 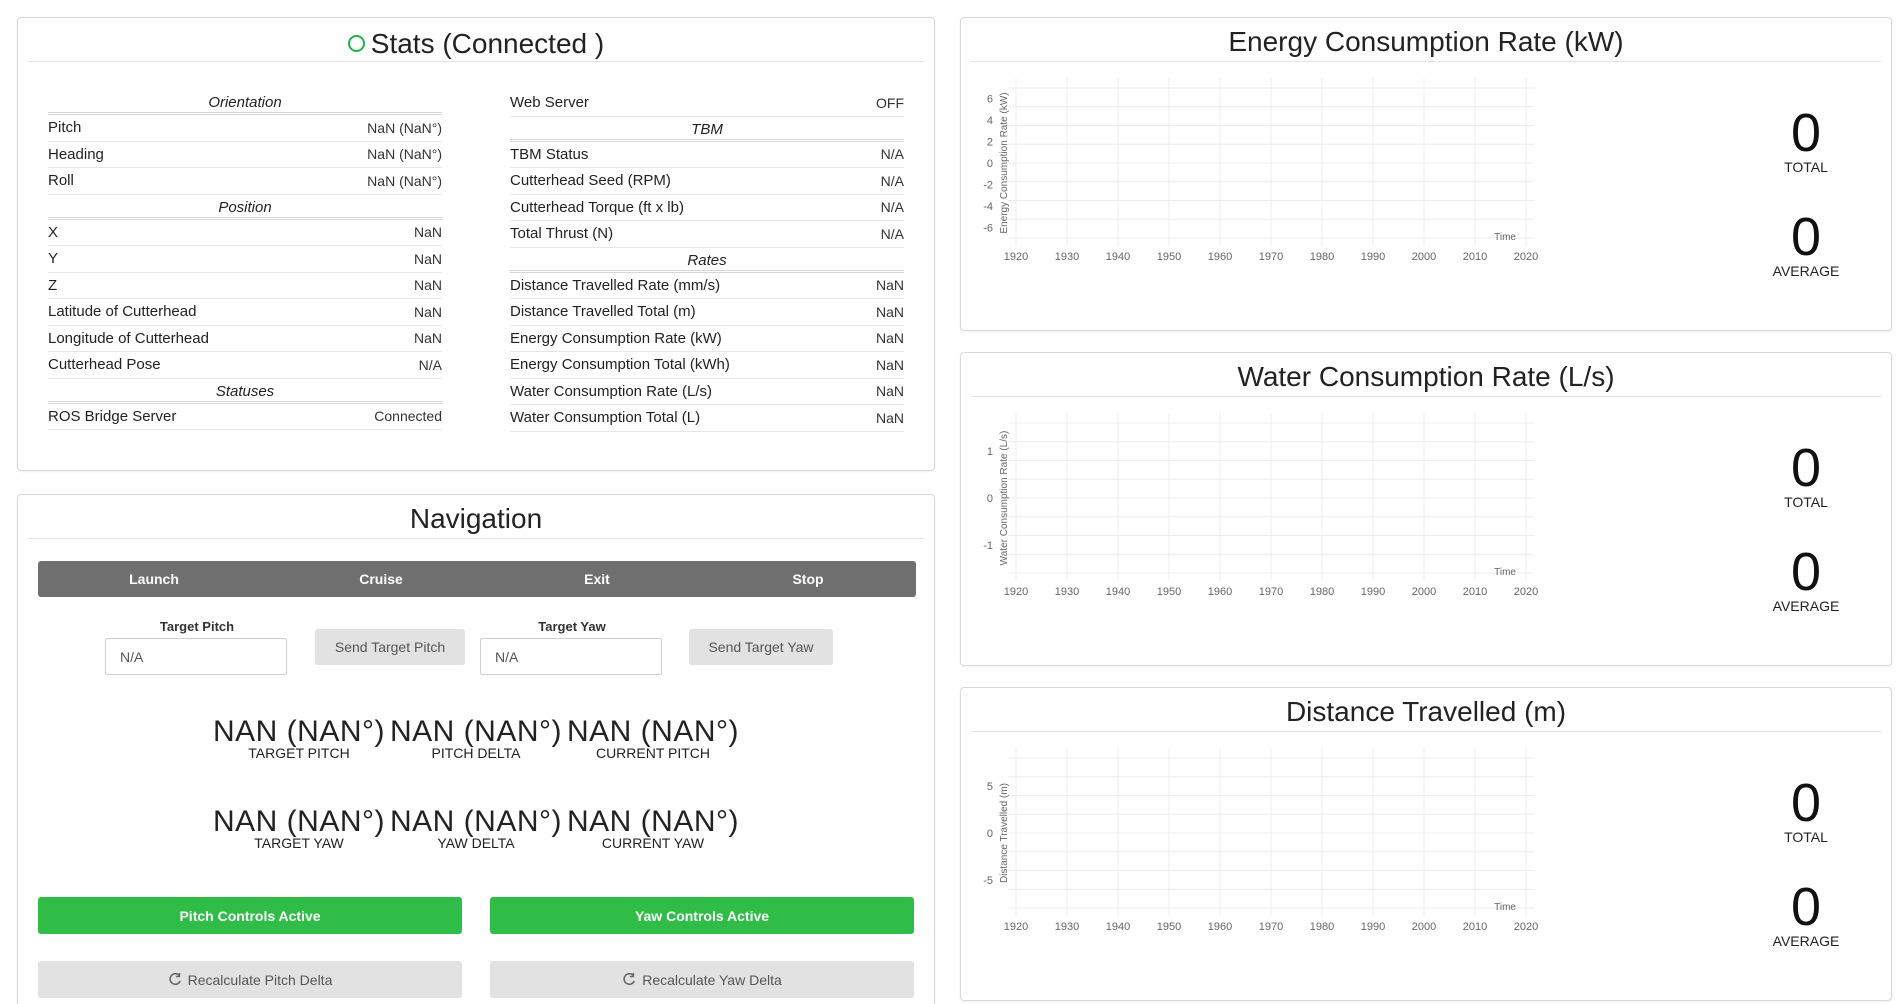 I want to click on y-tick-label: 2, so click(x=990, y=143).